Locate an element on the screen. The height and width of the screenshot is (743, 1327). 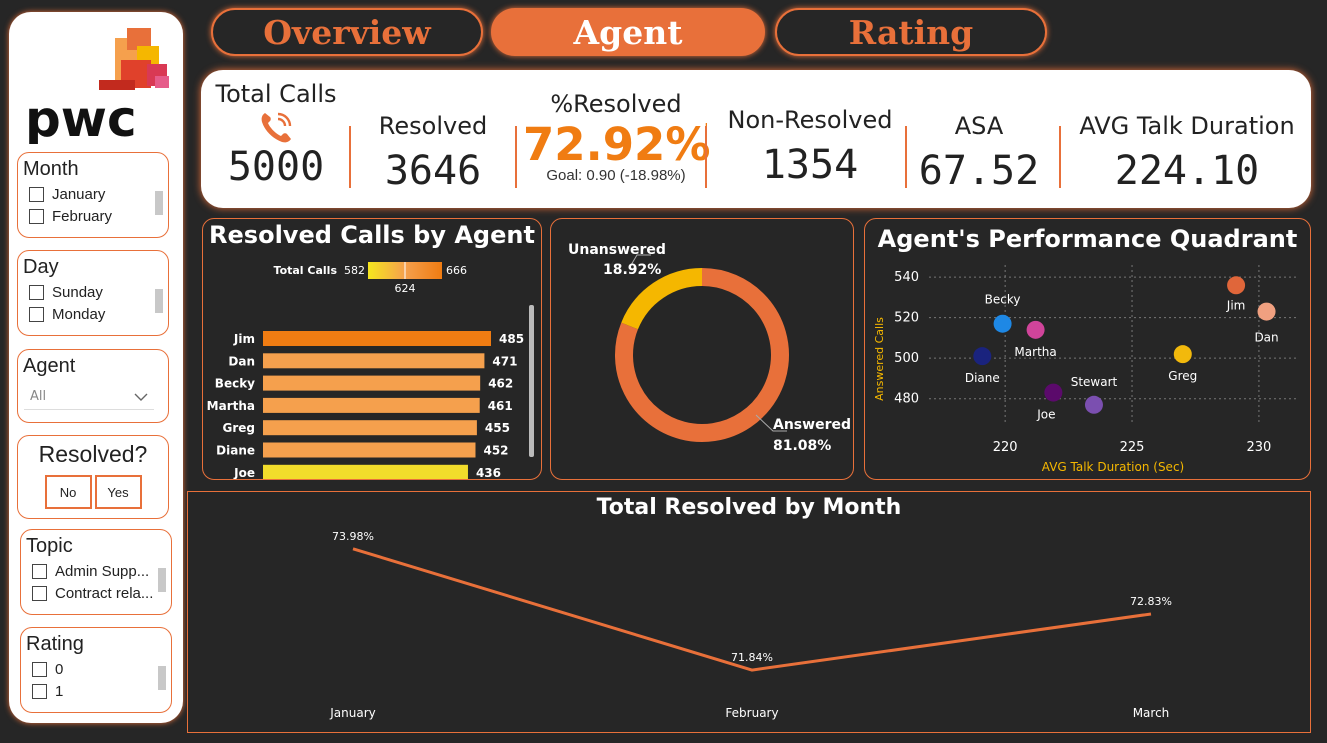
kpi-pct-resolved: %Resolved 72.92% ! Goal: 0.90 (-18.98%) is located at coordinates (616, 137).